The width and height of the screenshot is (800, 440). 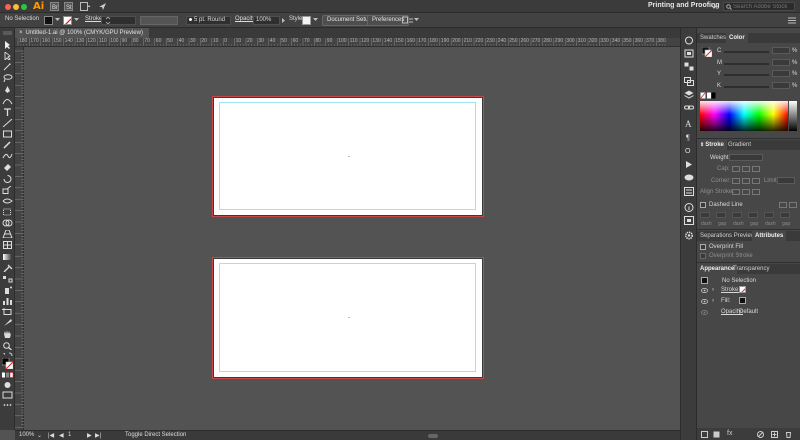 What do you see at coordinates (689, 164) in the screenshot?
I see `actions-icon` at bounding box center [689, 164].